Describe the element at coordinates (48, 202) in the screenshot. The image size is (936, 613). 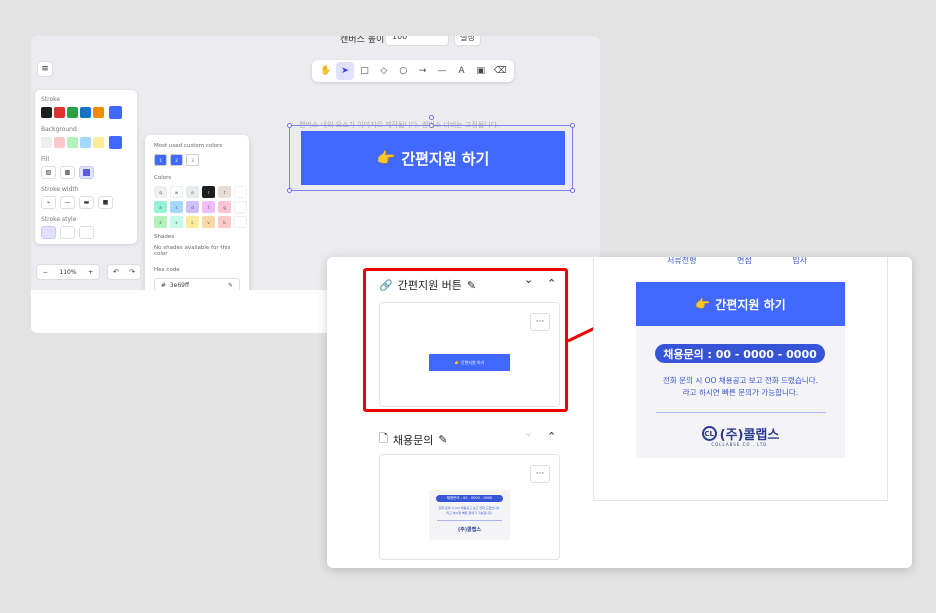
I see `stroke-width-option-thin: ⌁` at that location.